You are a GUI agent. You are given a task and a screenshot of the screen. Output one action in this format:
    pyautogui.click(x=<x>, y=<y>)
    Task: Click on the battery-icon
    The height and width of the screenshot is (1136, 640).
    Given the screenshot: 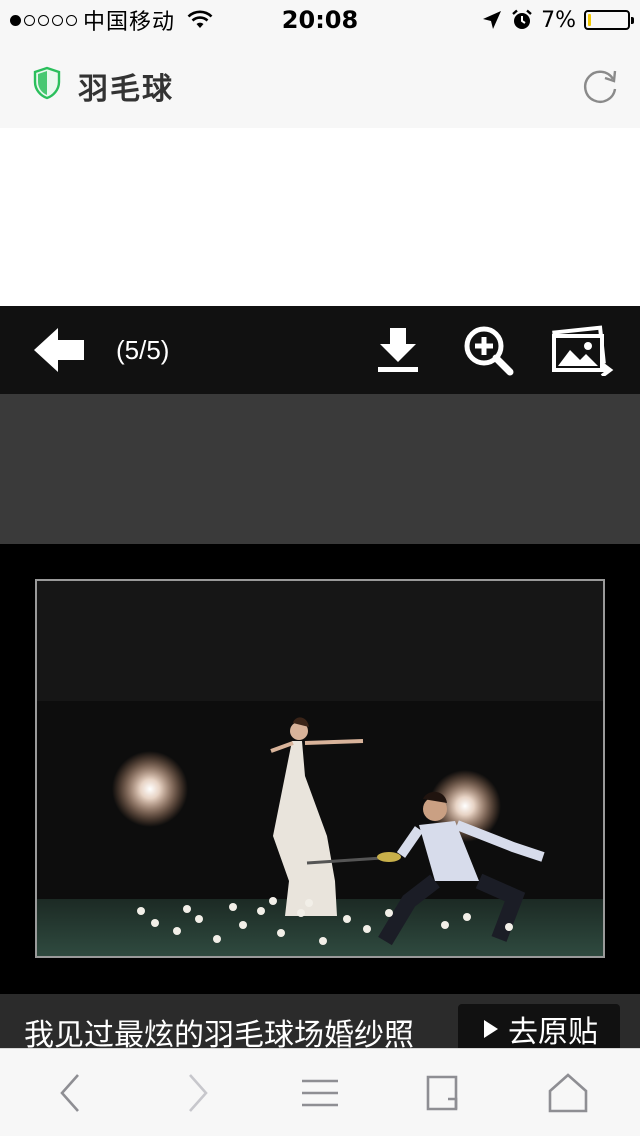 What is the action you would take?
    pyautogui.click(x=609, y=20)
    